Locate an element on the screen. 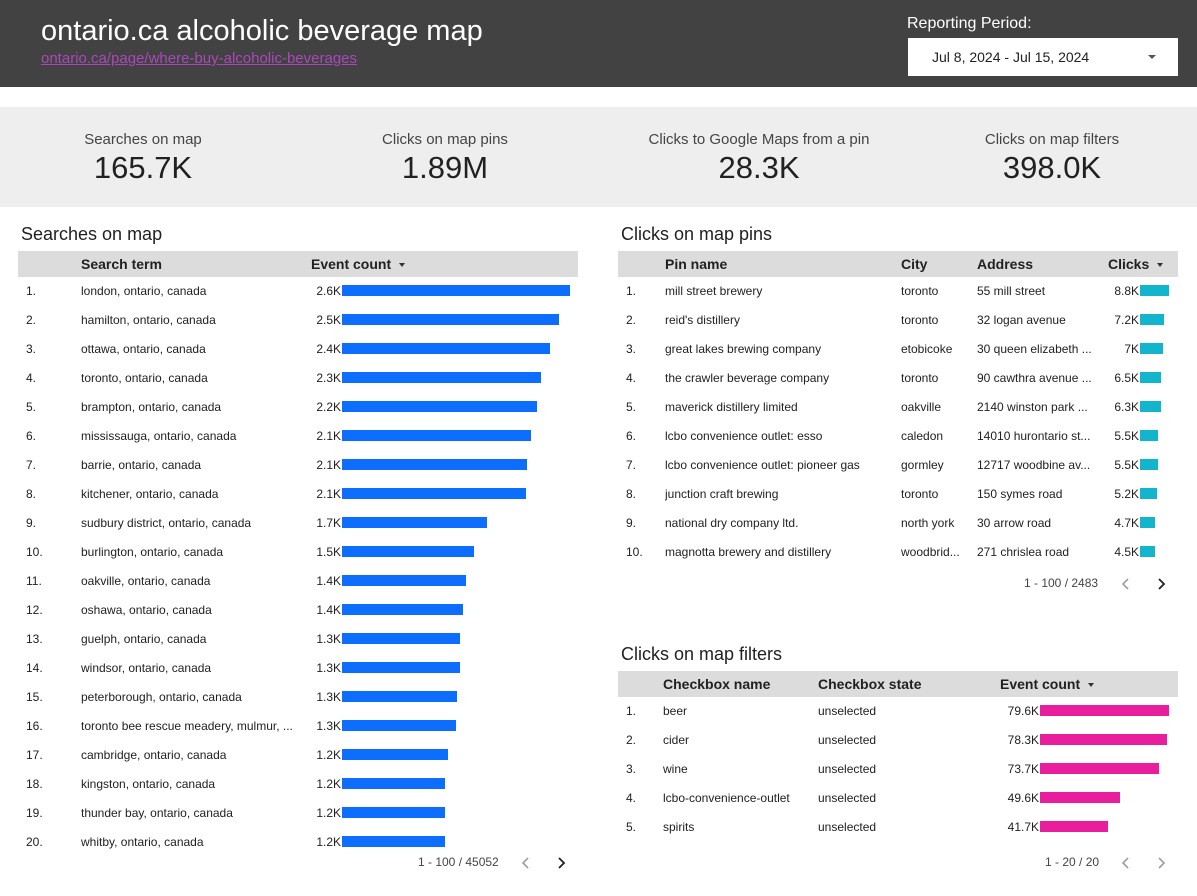 Image resolution: width=1197 pixels, height=896 pixels. filters-section-title: Clicks on map filters is located at coordinates (702, 654).